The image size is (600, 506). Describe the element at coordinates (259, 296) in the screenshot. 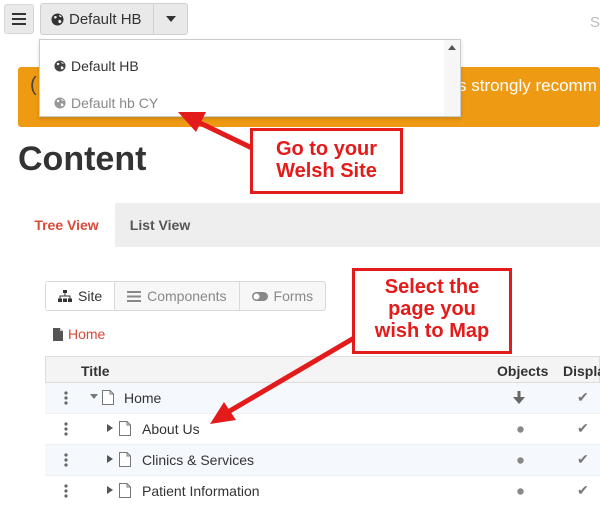

I see `toggle-icon` at that location.